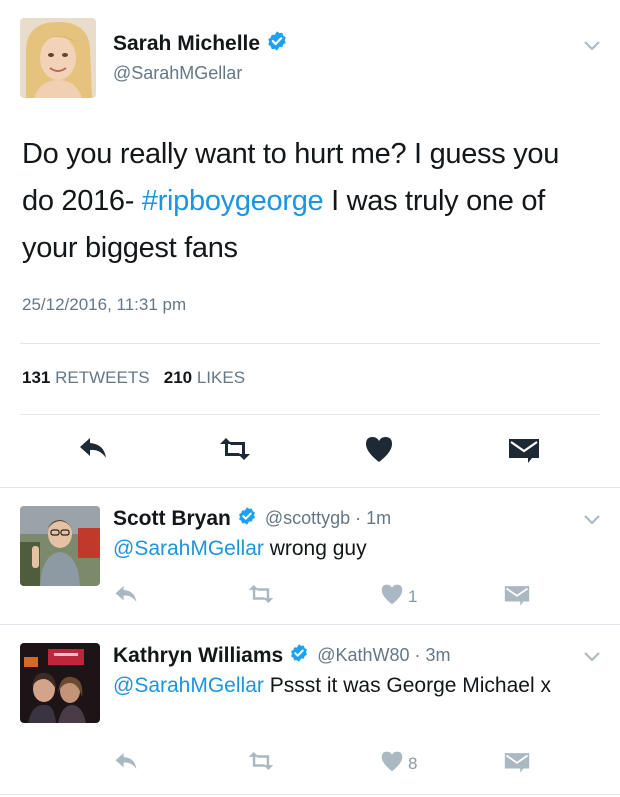  I want to click on reply-time: · 3m, so click(433, 655).